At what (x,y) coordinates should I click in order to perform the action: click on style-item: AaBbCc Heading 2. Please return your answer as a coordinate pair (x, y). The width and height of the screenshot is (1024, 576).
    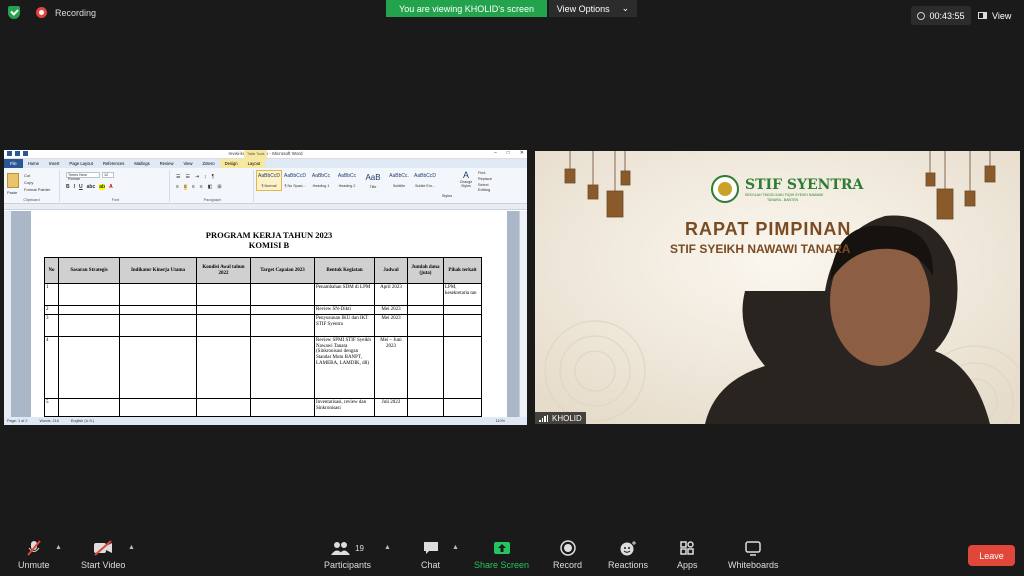
    Looking at the image, I should click on (347, 180).